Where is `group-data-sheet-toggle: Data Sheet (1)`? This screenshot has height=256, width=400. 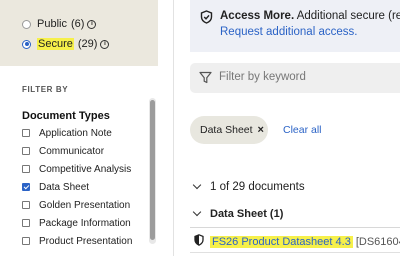
group-data-sheet-toggle: Data Sheet (1) is located at coordinates (238, 213).